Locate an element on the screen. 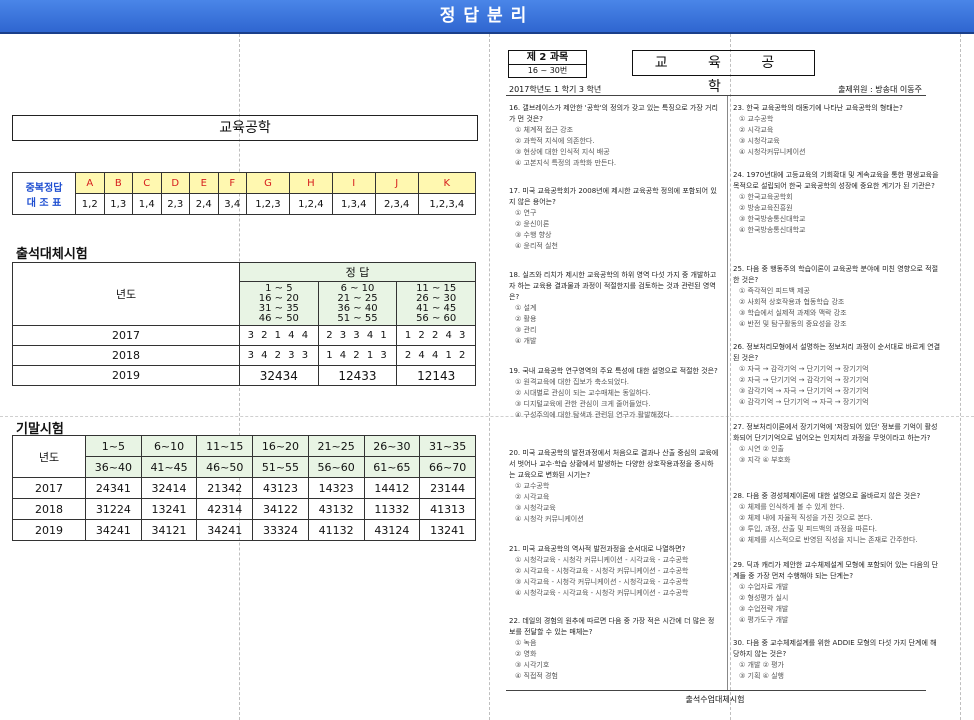  exam-footer: 출석수업대체시험 is located at coordinates (715, 699).